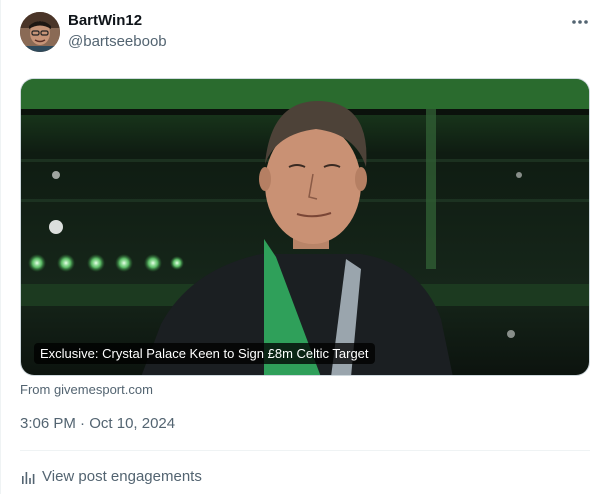 This screenshot has height=494, width=606. I want to click on post-timestamp: 3:06 PM · Oct 10, 2024, so click(97, 423).